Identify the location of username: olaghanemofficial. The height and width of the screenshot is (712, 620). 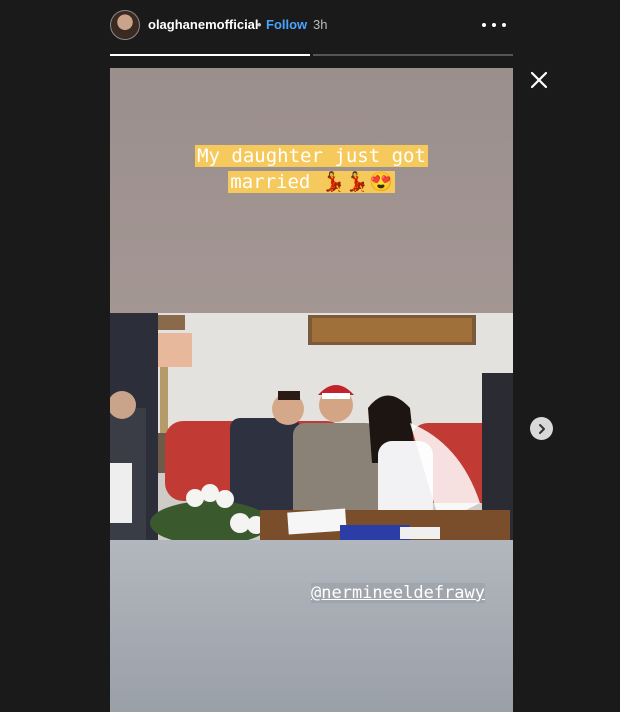
(203, 24).